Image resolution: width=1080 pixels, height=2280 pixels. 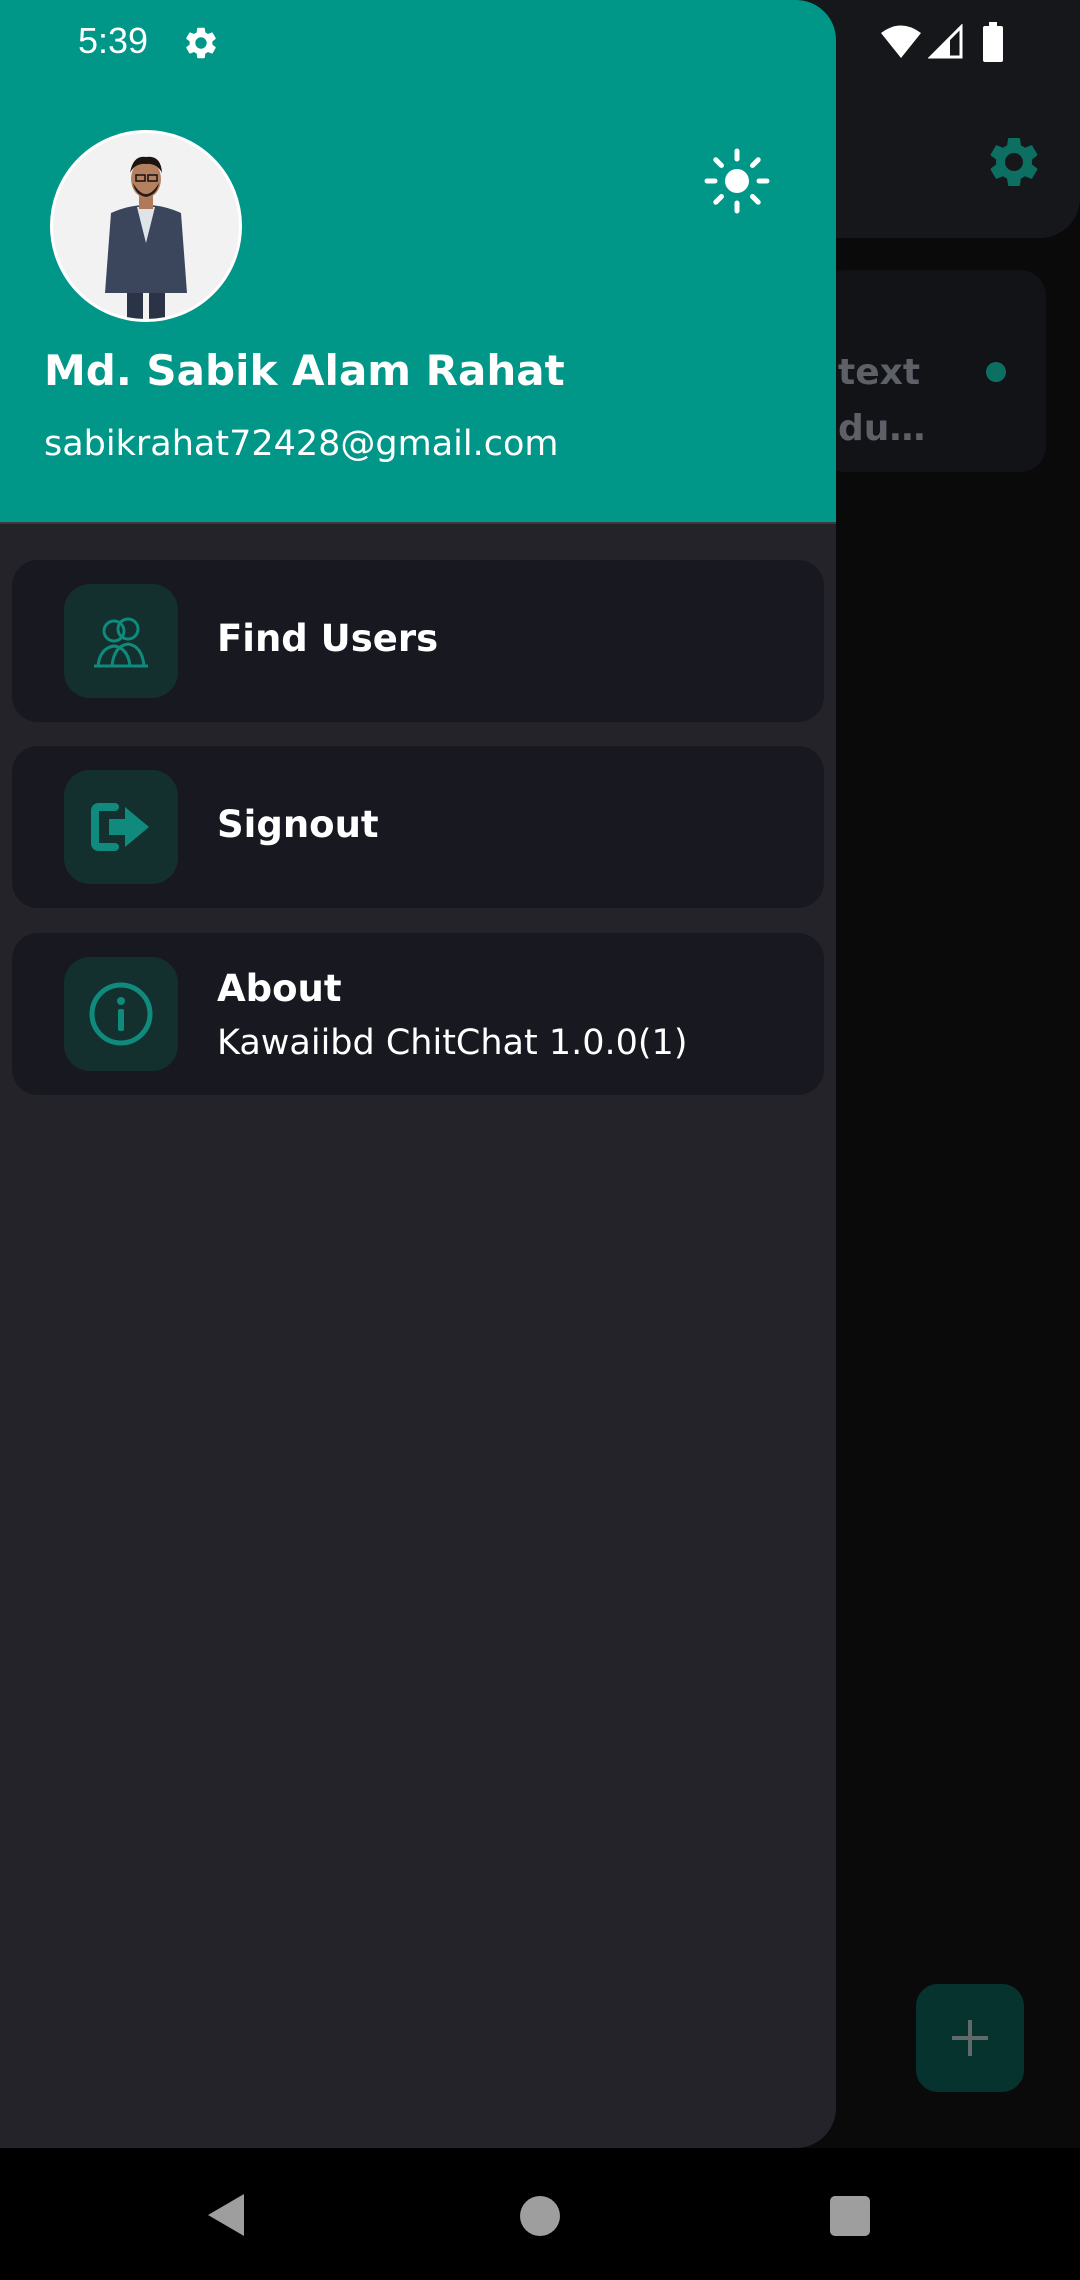 I want to click on home-icon, so click(x=540, y=2216).